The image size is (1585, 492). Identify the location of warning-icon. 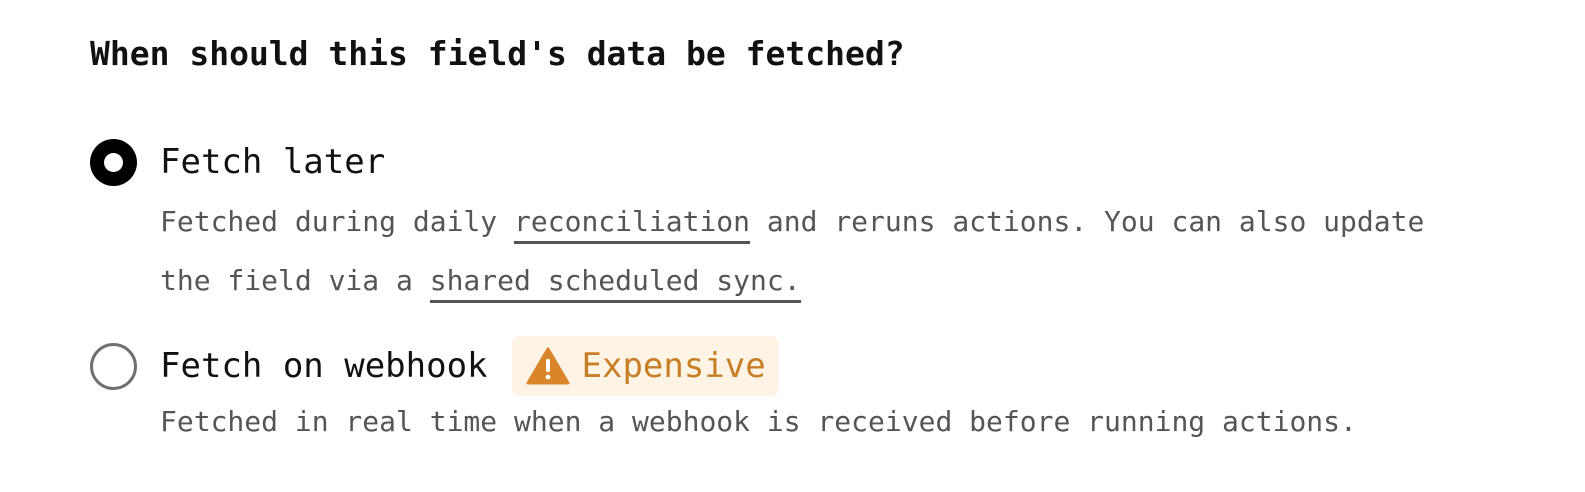
(548, 366).